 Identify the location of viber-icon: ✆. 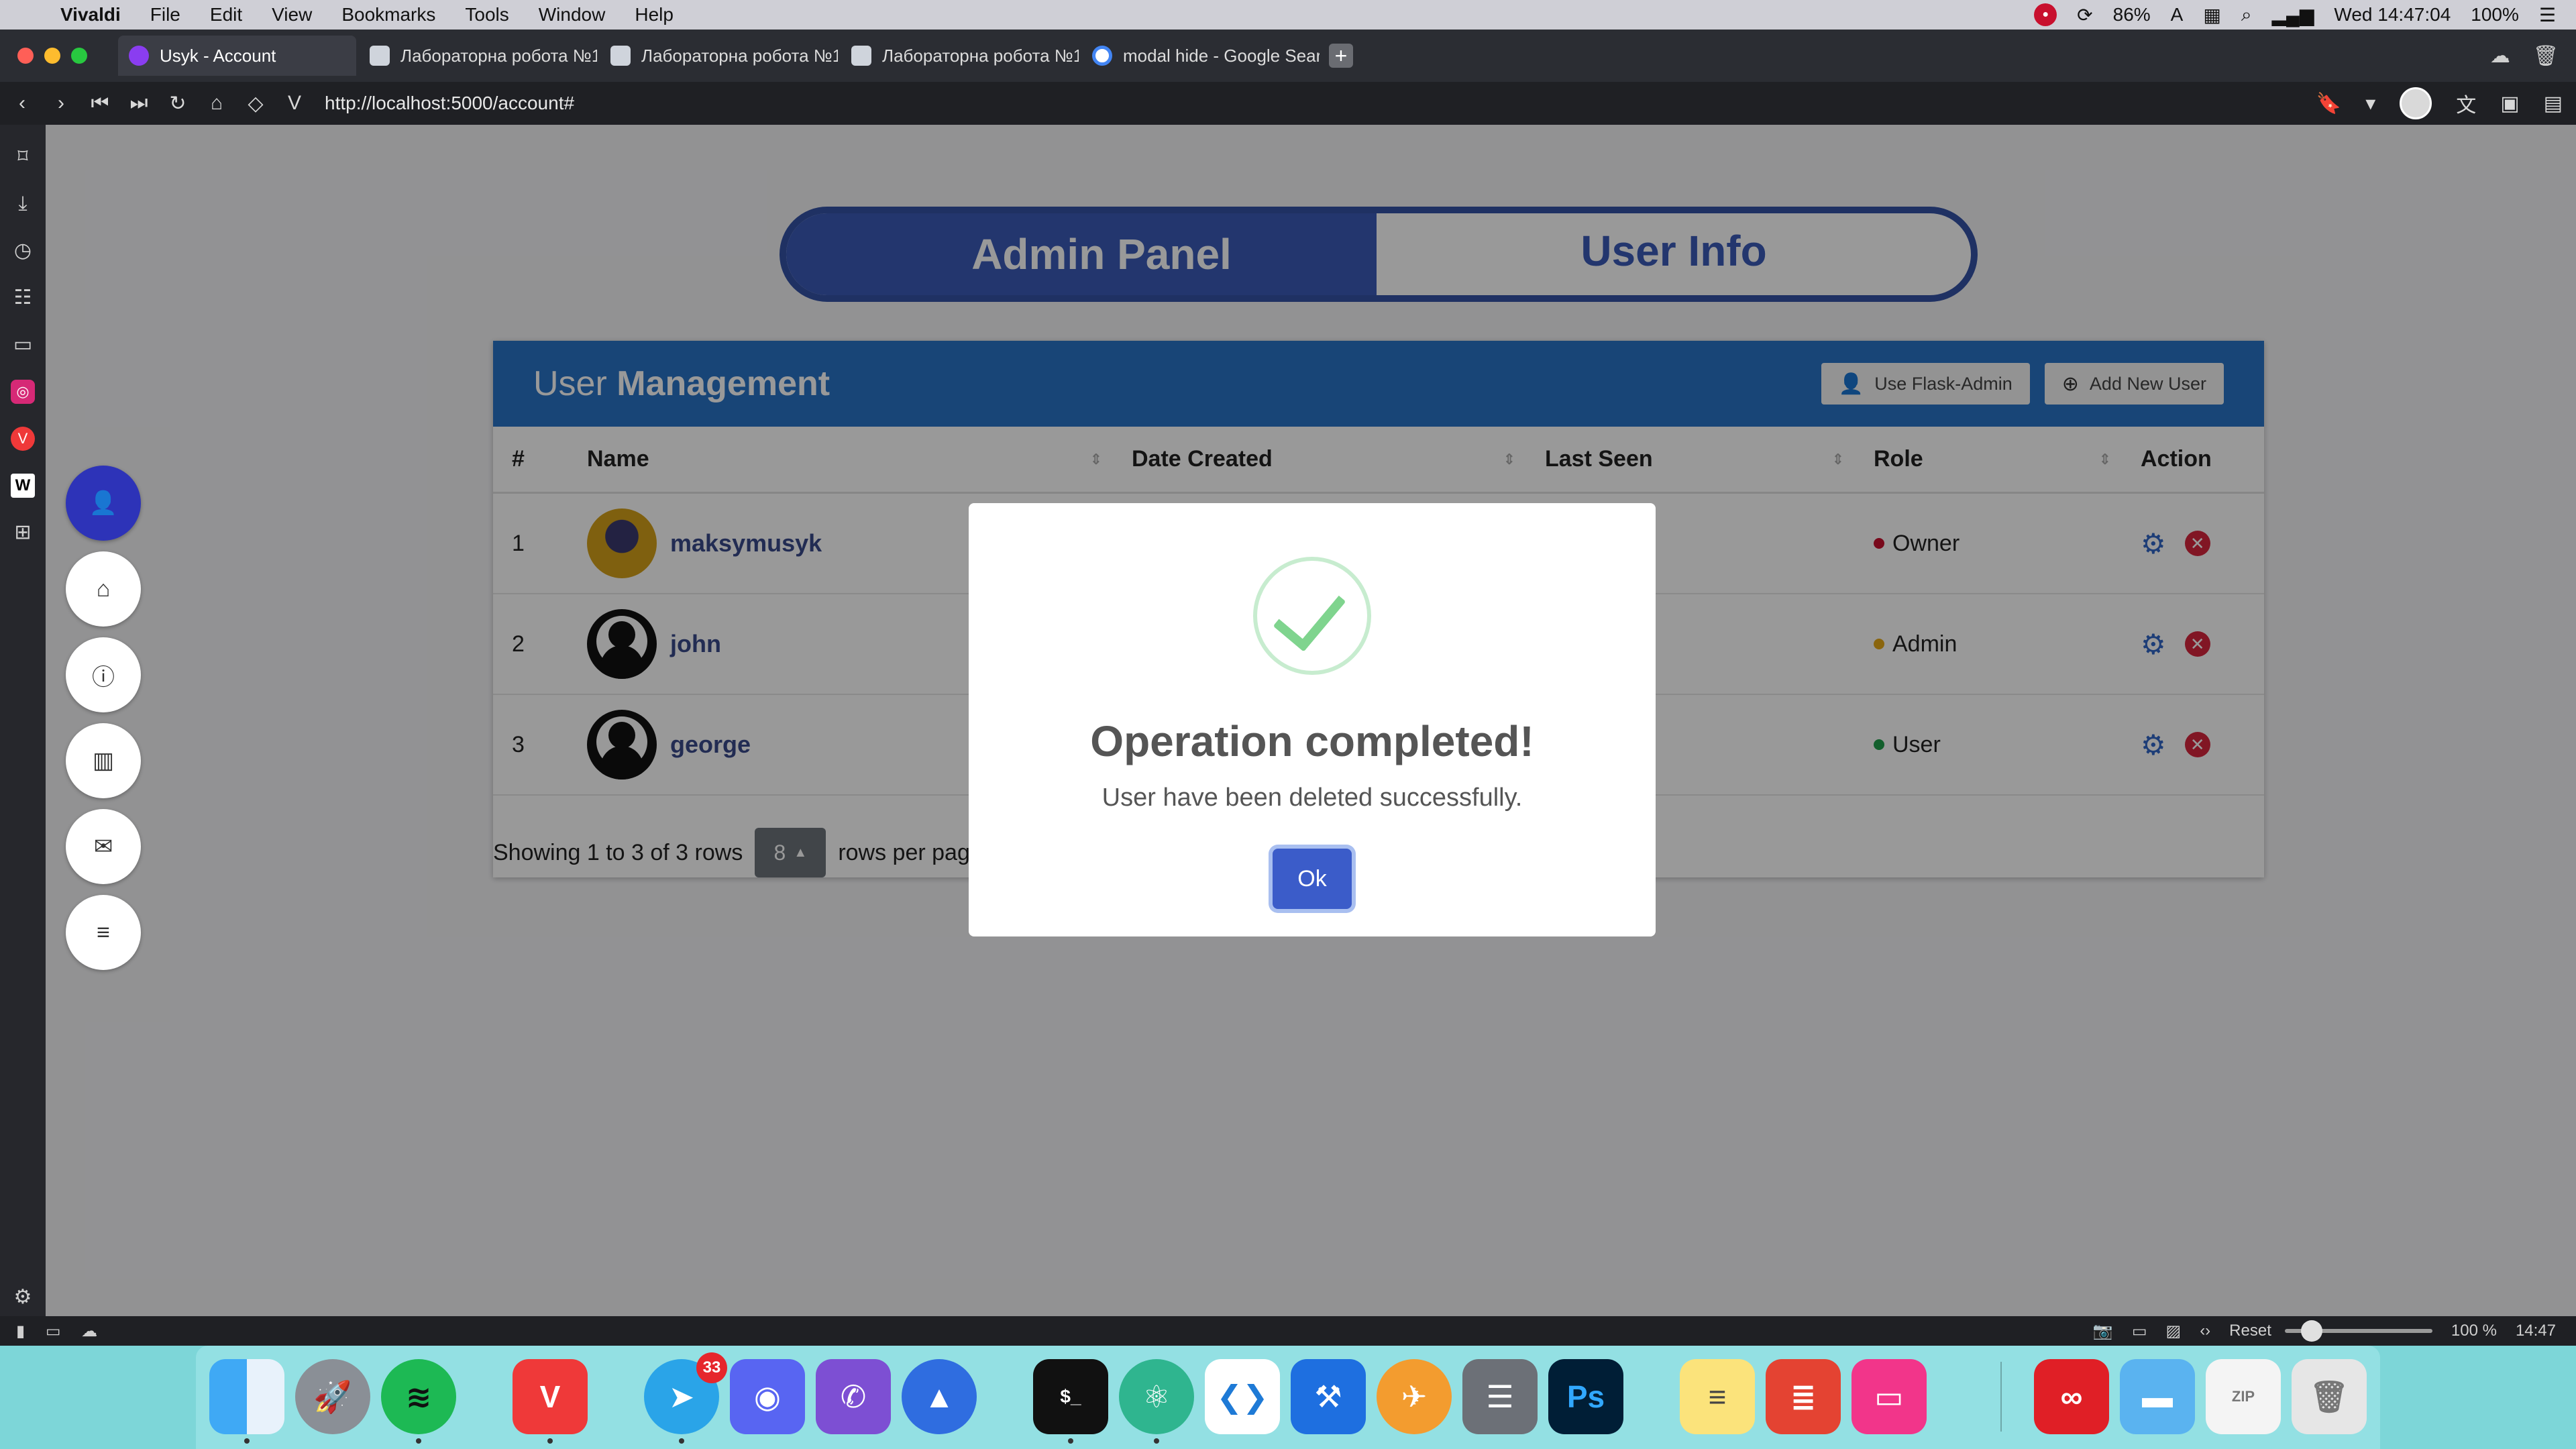
(853, 1396).